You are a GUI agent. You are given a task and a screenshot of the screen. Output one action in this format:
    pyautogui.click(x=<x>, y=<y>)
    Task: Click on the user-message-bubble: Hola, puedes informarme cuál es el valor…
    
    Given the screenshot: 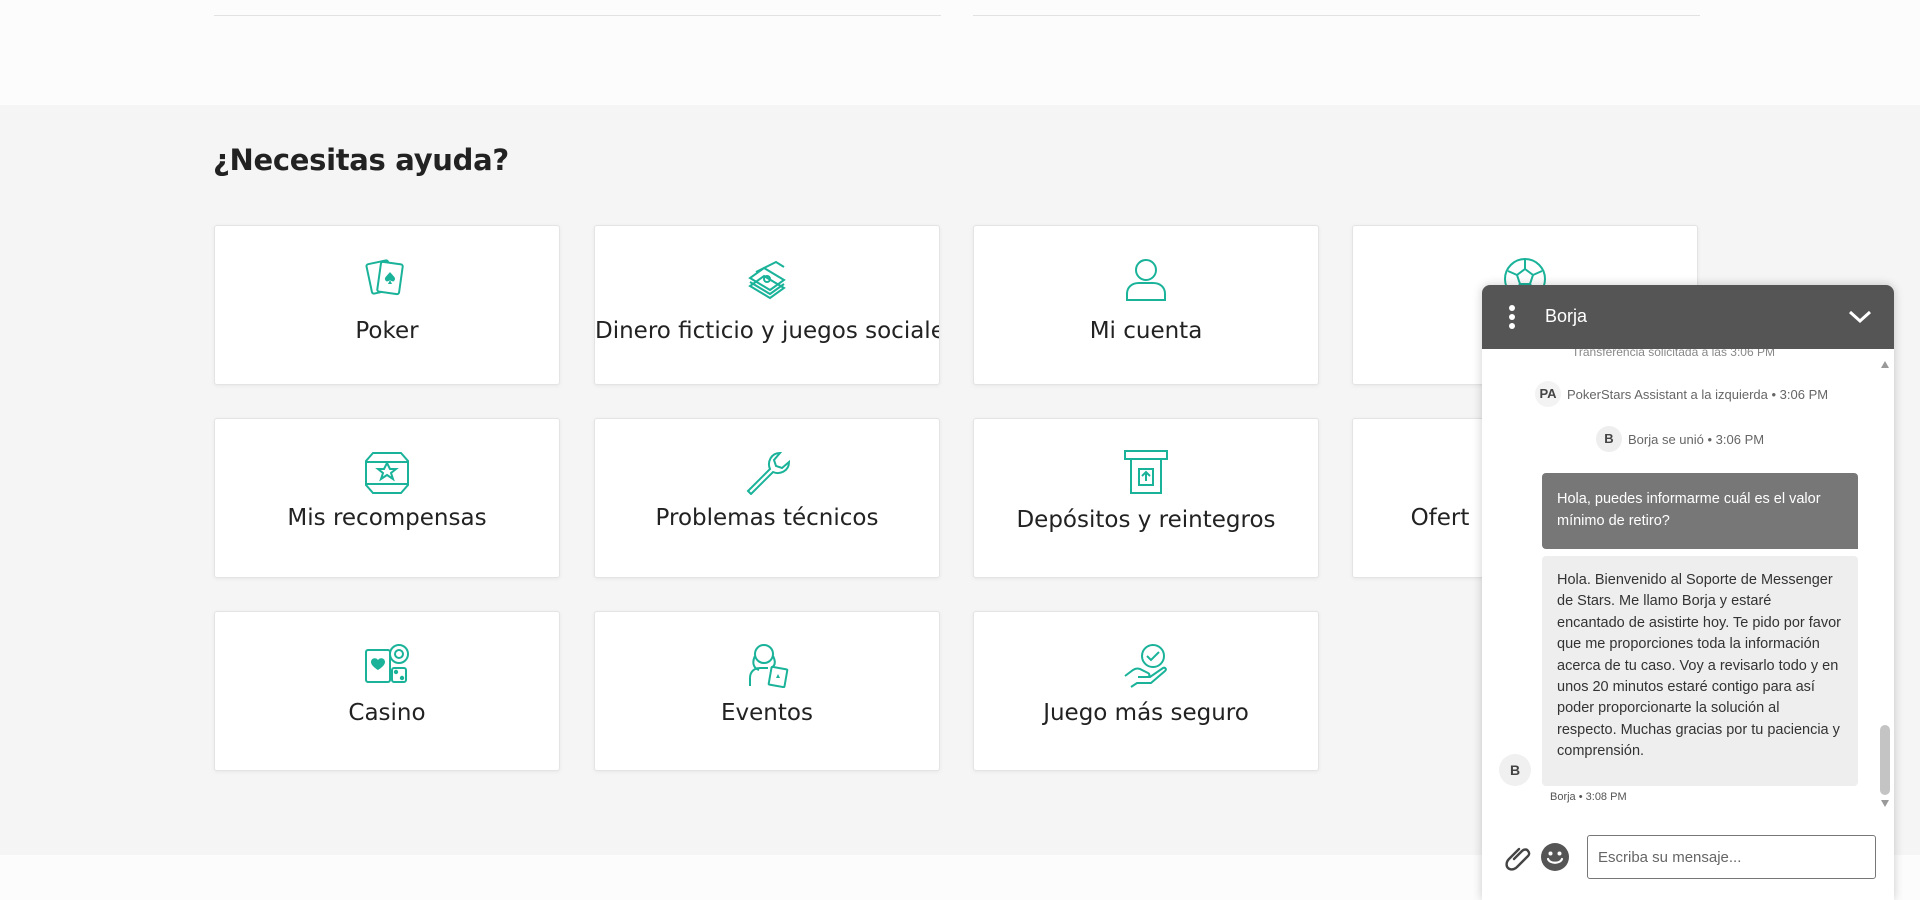 What is the action you would take?
    pyautogui.click(x=1700, y=511)
    